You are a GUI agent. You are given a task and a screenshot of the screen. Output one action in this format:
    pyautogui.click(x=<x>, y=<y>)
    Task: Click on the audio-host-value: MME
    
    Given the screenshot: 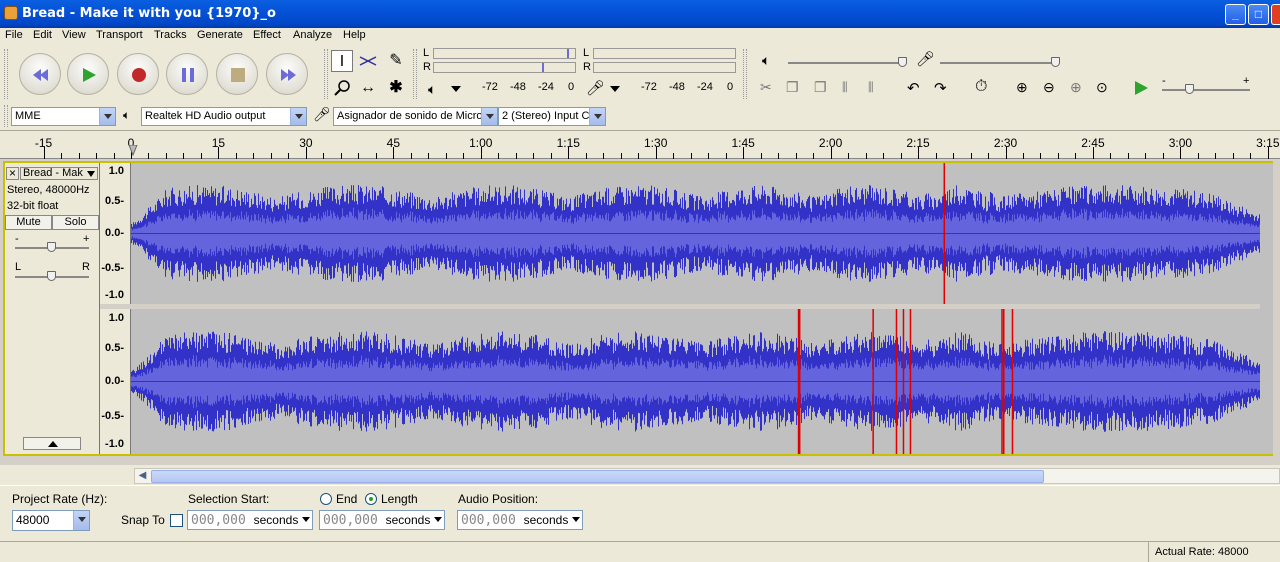 What is the action you would take?
    pyautogui.click(x=28, y=116)
    